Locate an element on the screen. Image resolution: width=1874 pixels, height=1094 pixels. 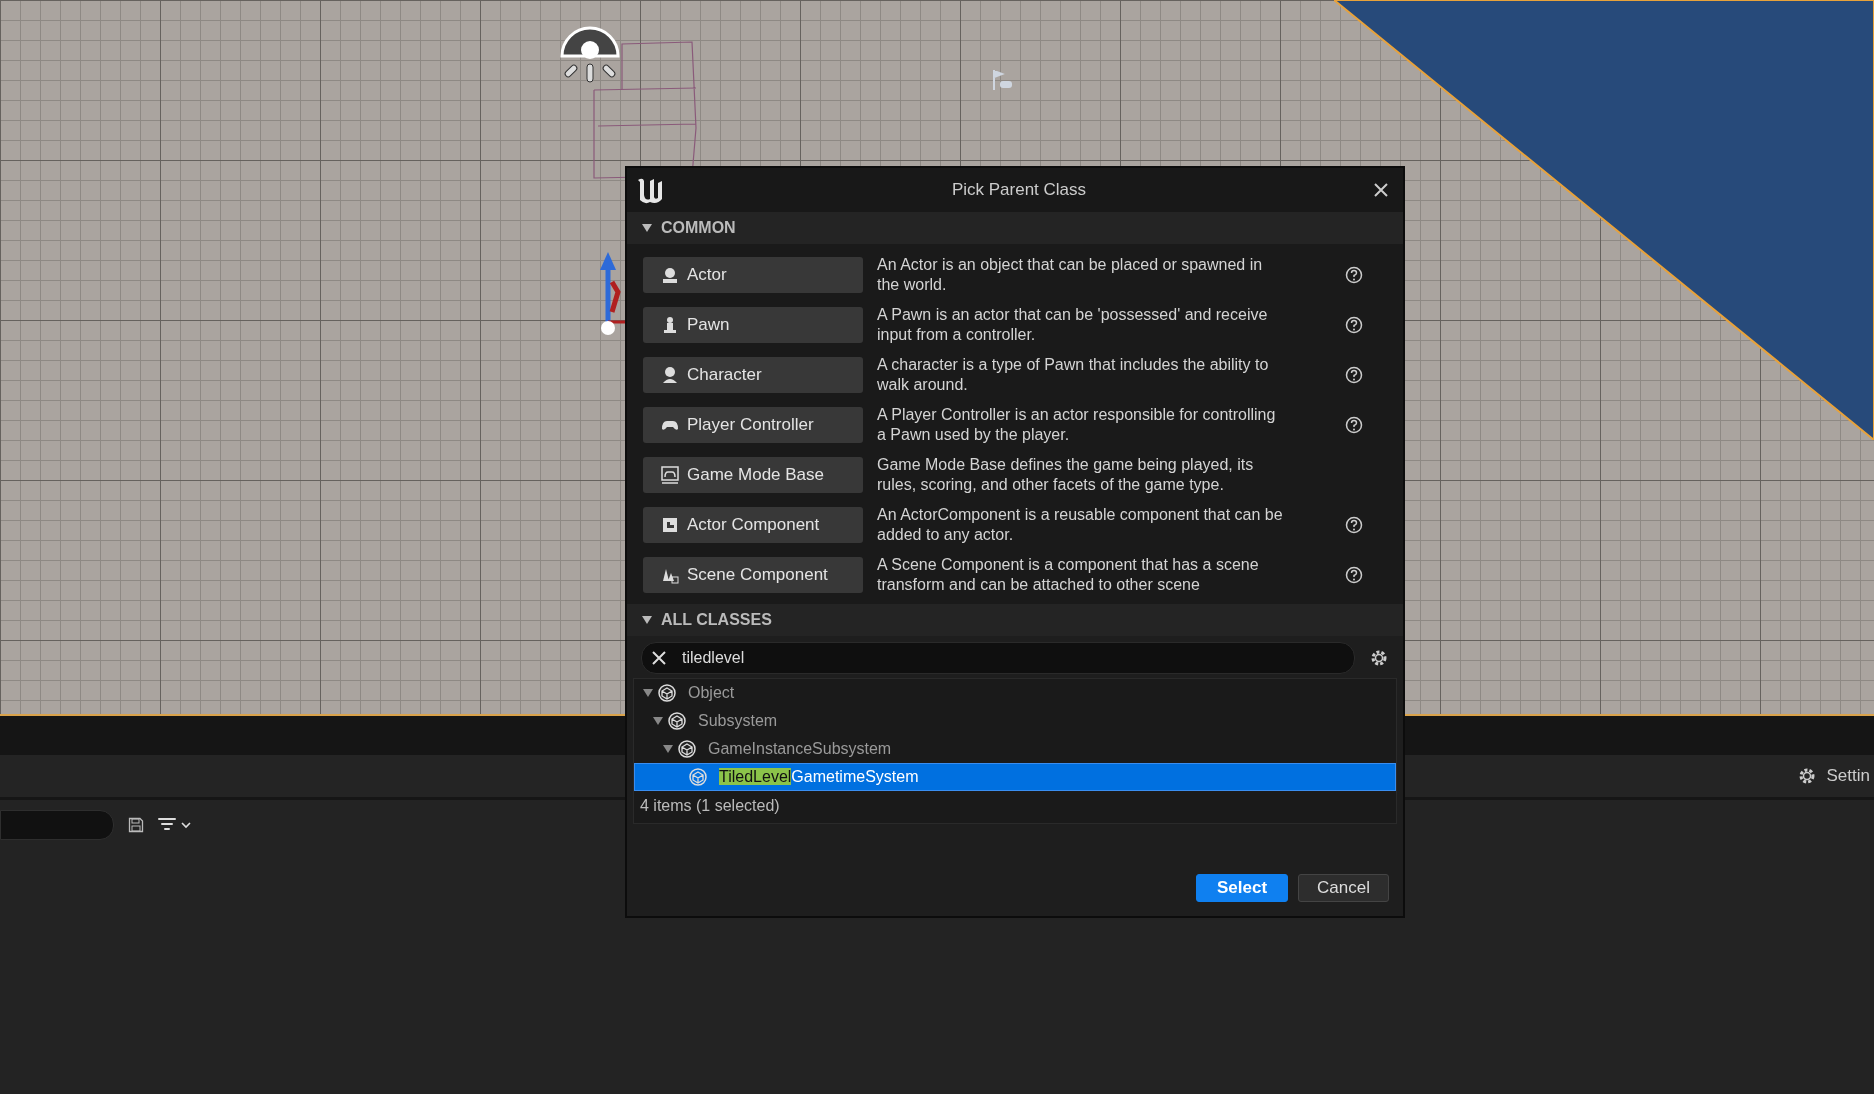
save-icon is located at coordinates (136, 825).